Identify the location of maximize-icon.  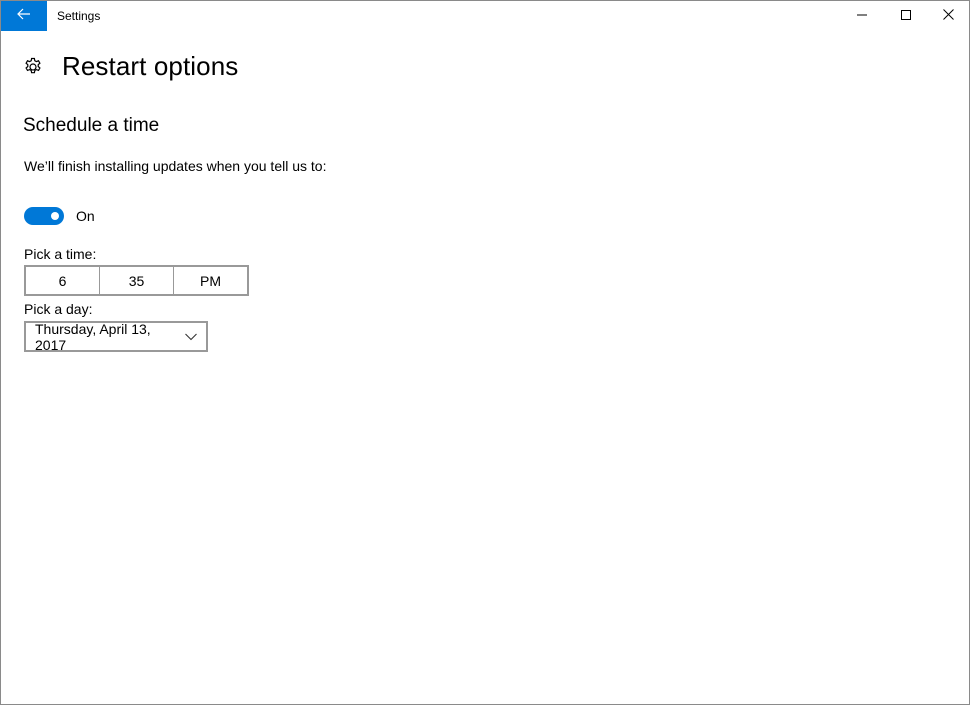
(906, 16).